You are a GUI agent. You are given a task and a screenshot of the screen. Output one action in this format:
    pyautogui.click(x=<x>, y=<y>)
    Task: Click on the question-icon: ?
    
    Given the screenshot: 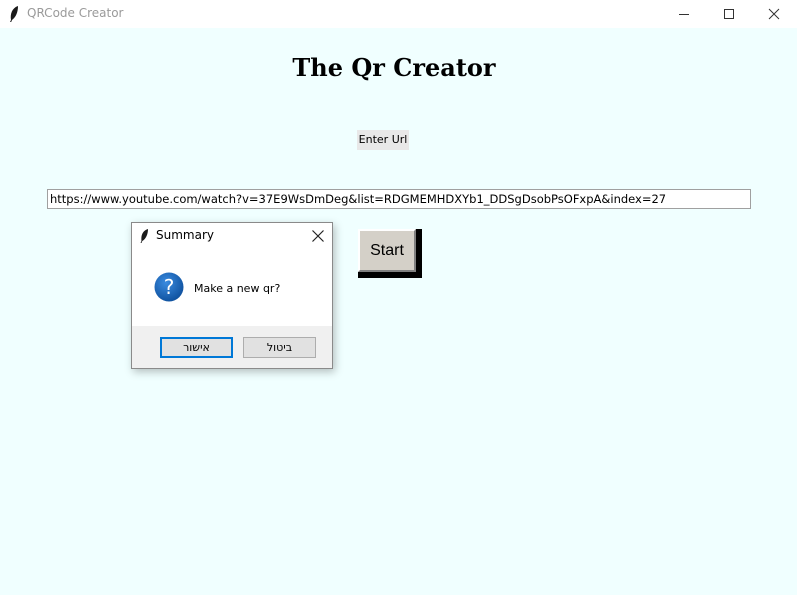 What is the action you would take?
    pyautogui.click(x=169, y=287)
    